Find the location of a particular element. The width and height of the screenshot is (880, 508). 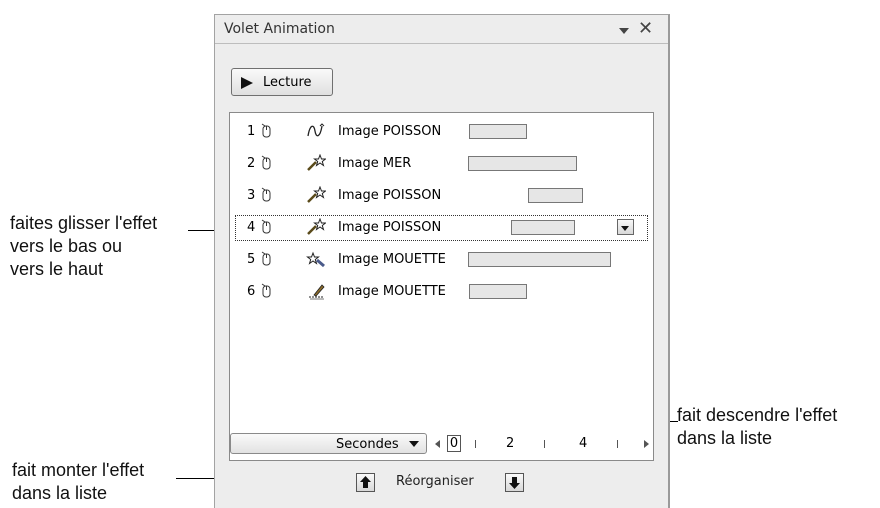

effect-number: 5 is located at coordinates (251, 259).